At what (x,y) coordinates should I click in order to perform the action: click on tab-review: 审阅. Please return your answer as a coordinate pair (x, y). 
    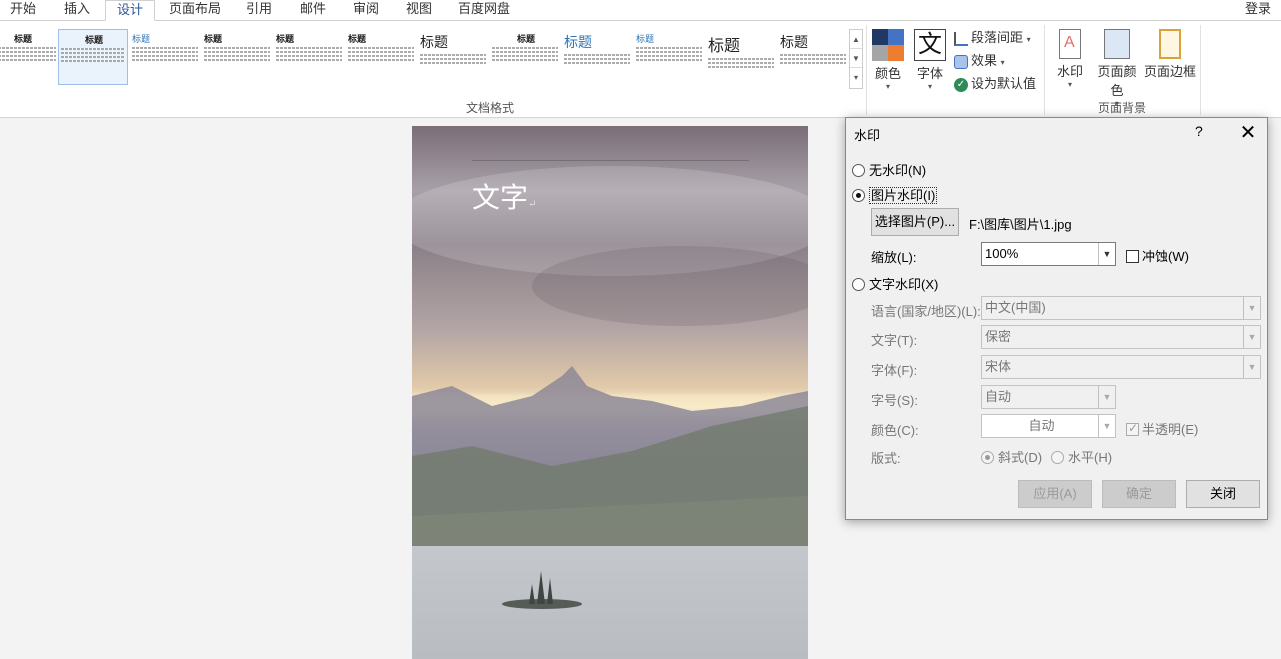
    Looking at the image, I should click on (366, 10).